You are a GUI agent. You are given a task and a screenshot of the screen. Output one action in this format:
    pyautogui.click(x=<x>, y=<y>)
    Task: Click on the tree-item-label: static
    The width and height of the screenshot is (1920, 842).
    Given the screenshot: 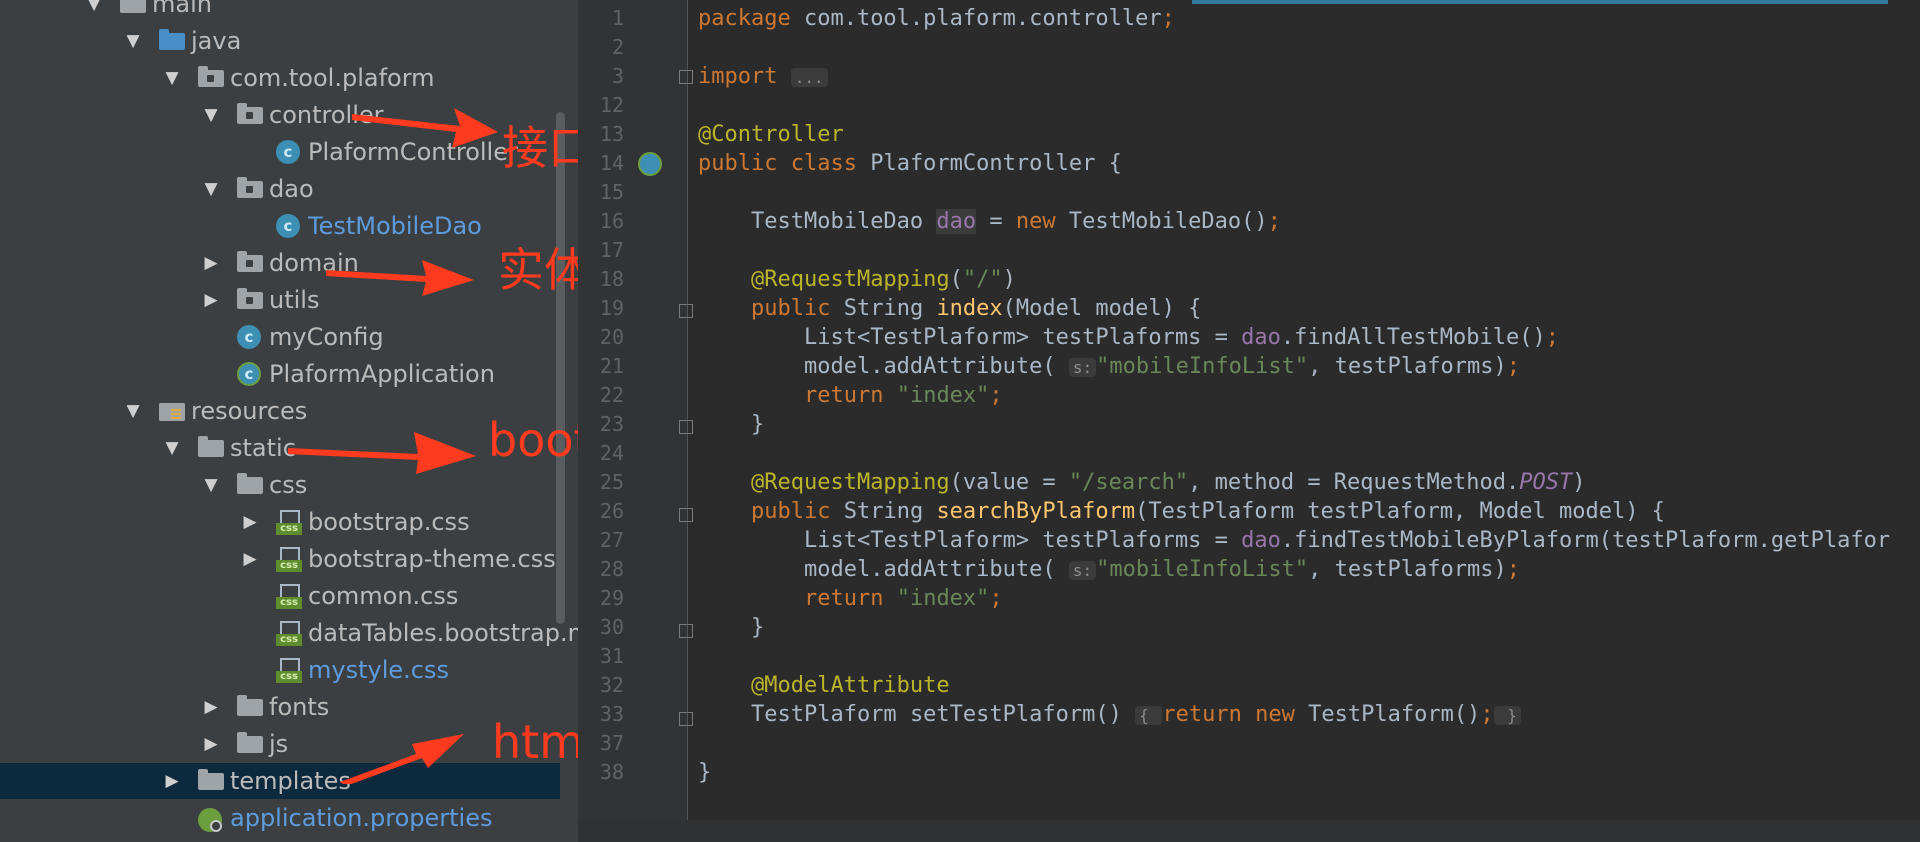 What is the action you would take?
    pyautogui.click(x=263, y=448)
    